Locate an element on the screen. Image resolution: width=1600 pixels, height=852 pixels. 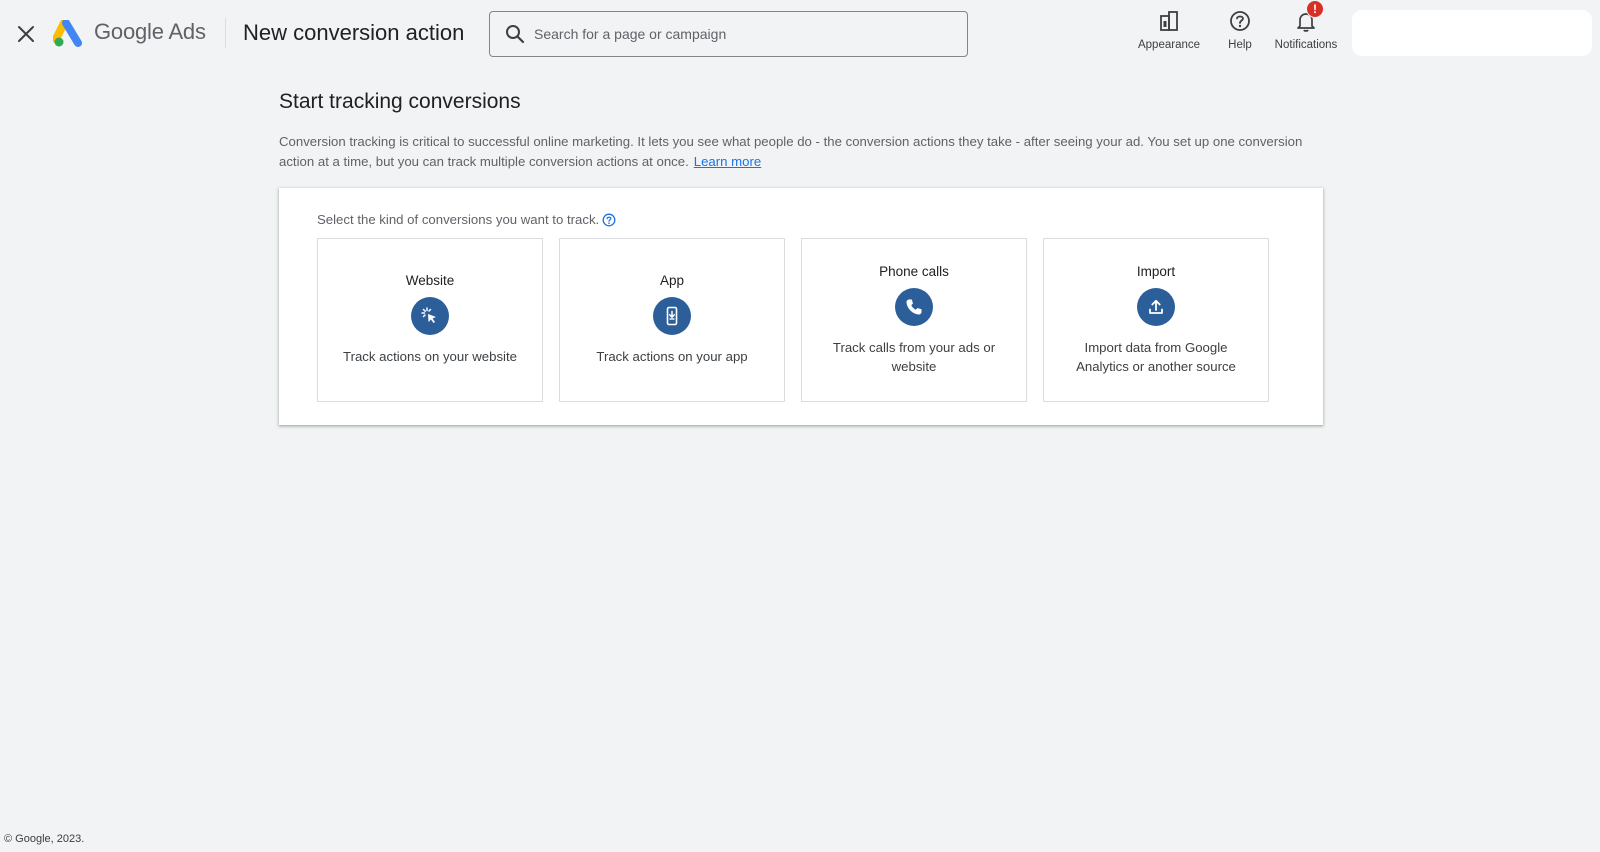
appearance-button: Appearance is located at coordinates (1169, 29).